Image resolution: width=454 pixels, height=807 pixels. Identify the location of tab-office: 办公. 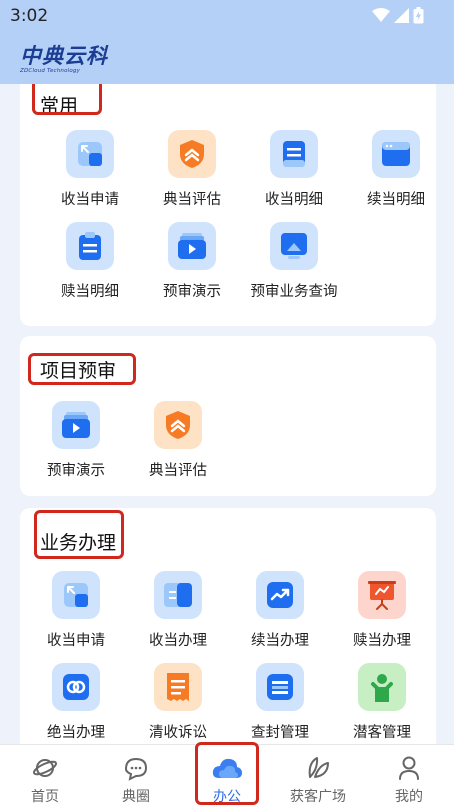
(227, 774).